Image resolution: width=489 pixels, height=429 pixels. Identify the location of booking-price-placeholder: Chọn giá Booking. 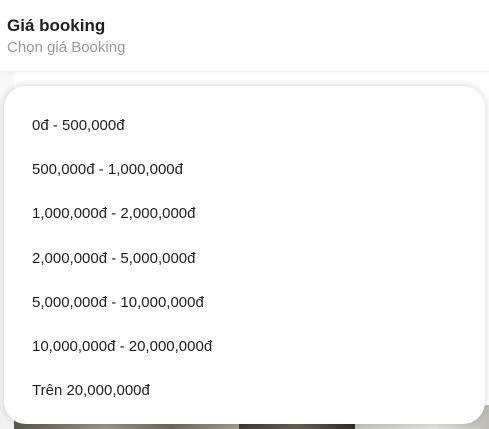
(66, 47).